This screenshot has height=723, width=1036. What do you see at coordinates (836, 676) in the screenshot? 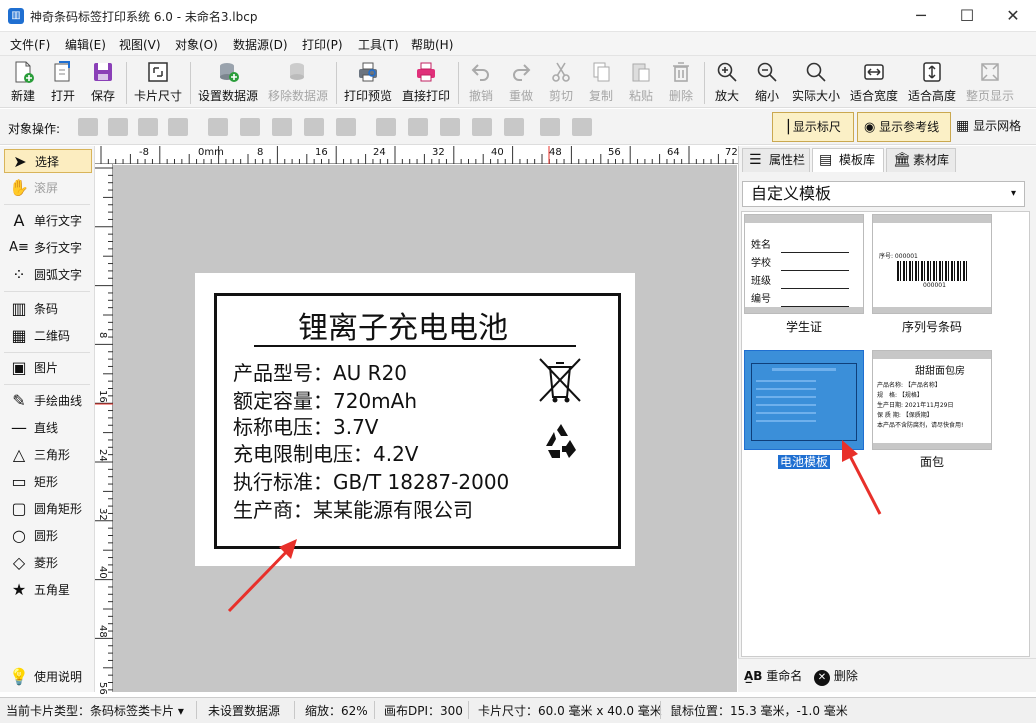
I see `delete-template-button: ✕ 删除` at bounding box center [836, 676].